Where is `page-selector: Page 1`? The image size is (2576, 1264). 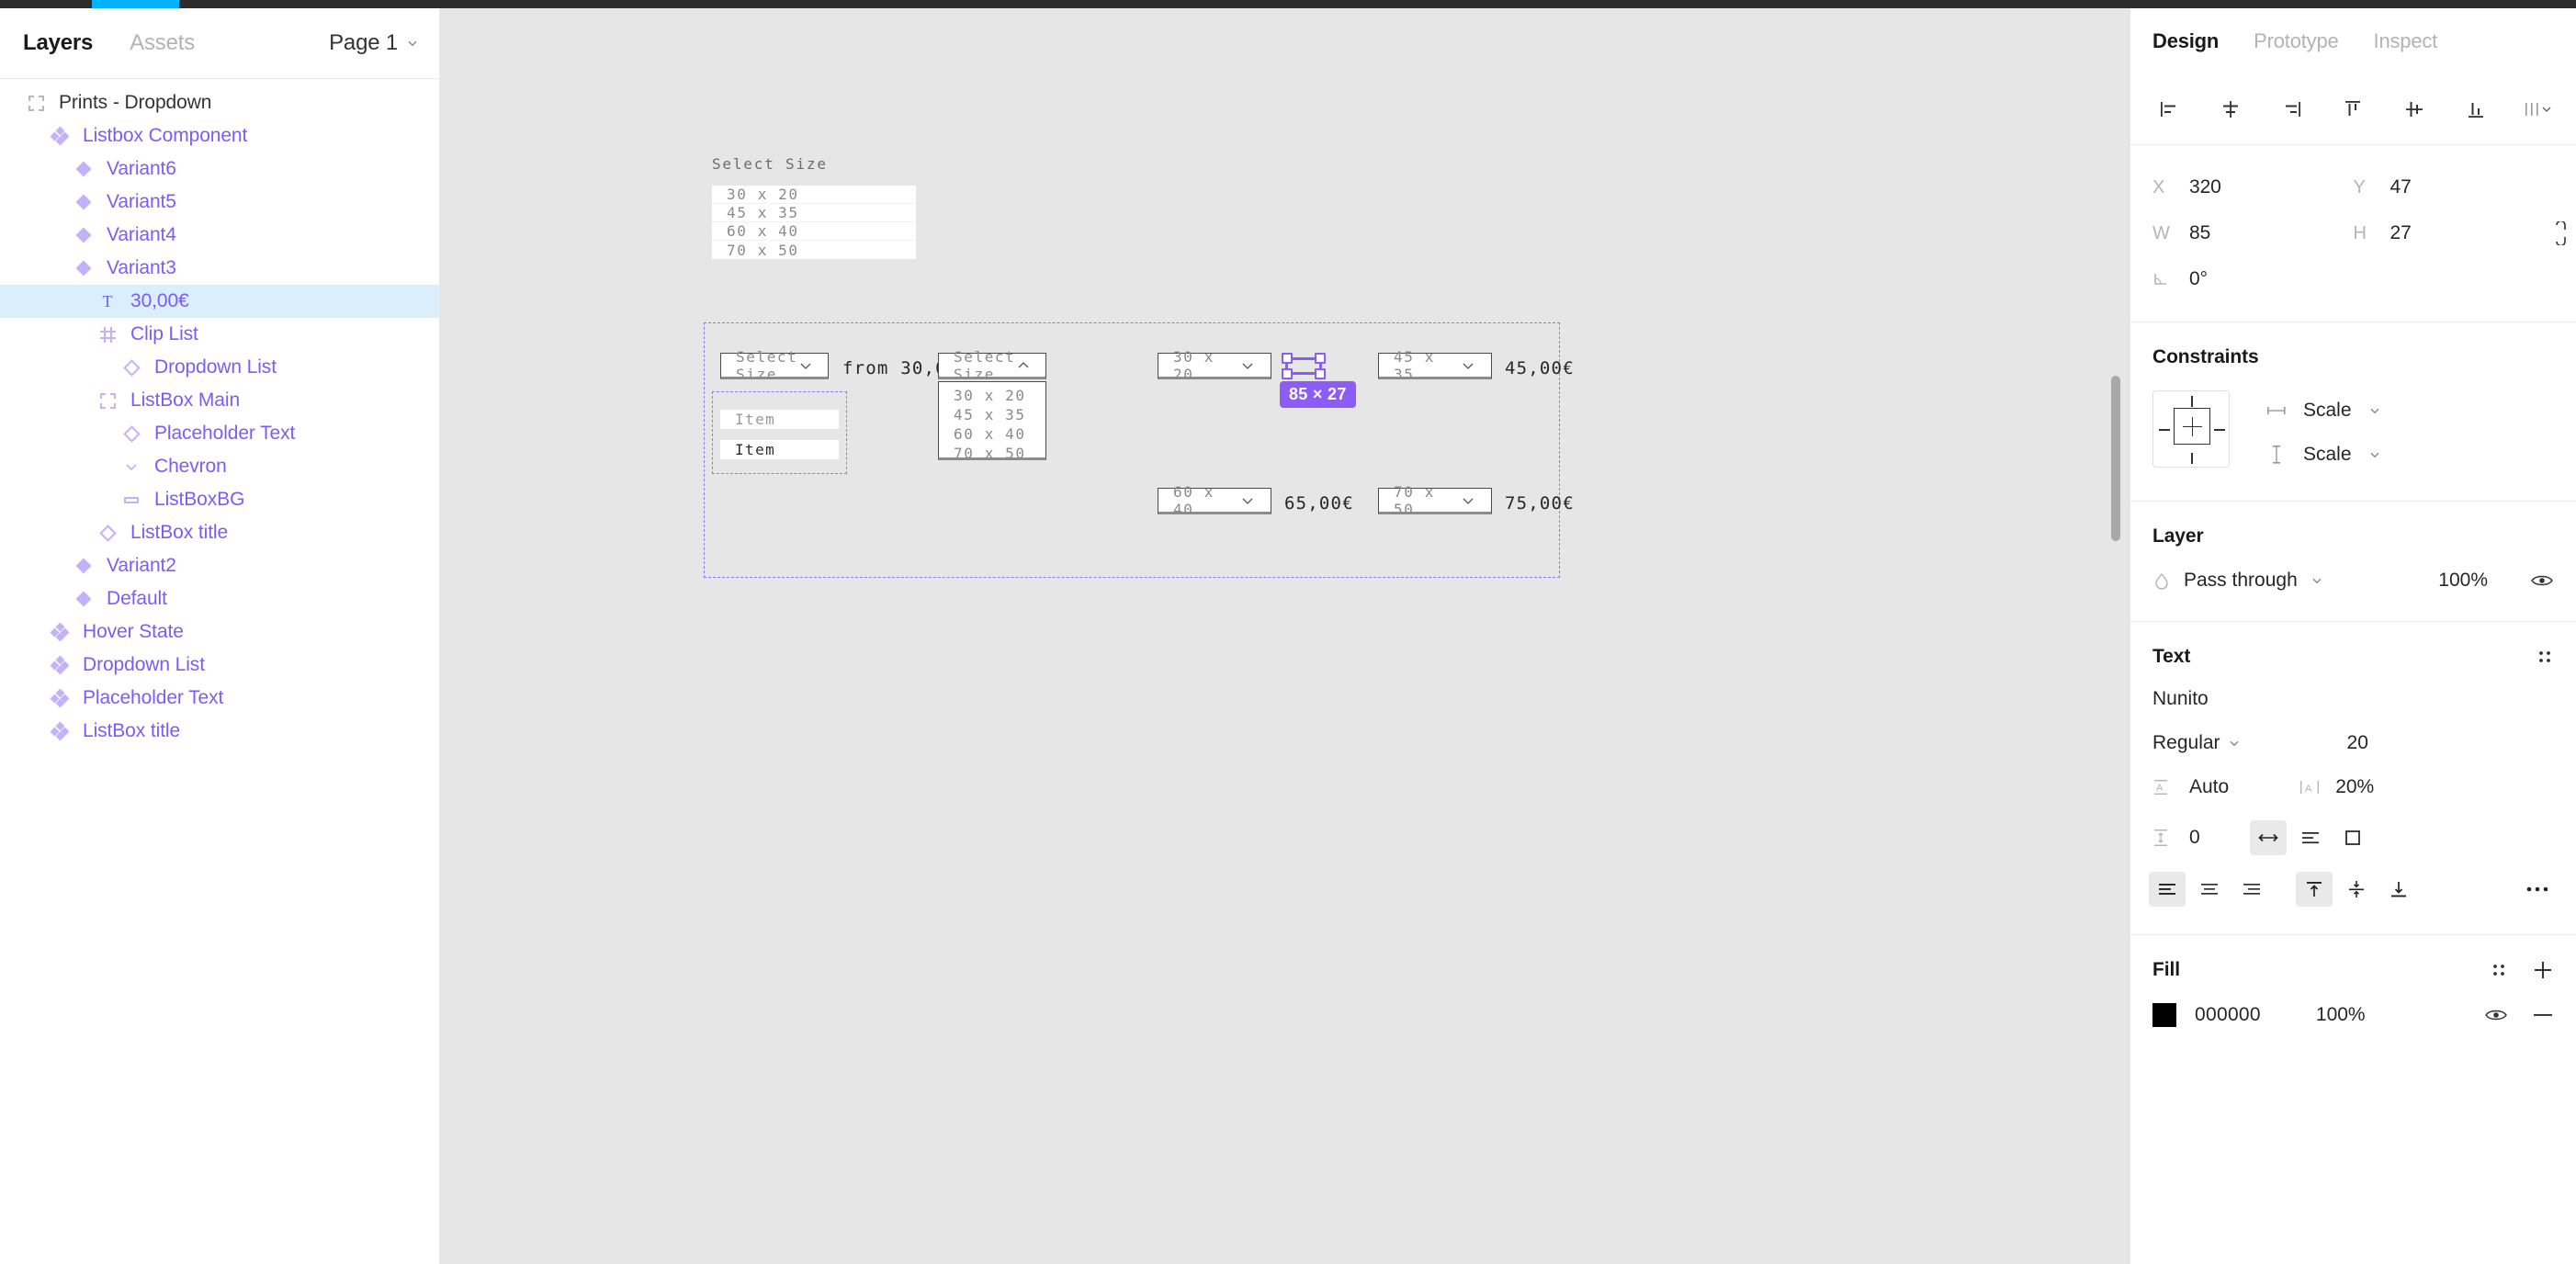
page-selector: Page 1 is located at coordinates (374, 43).